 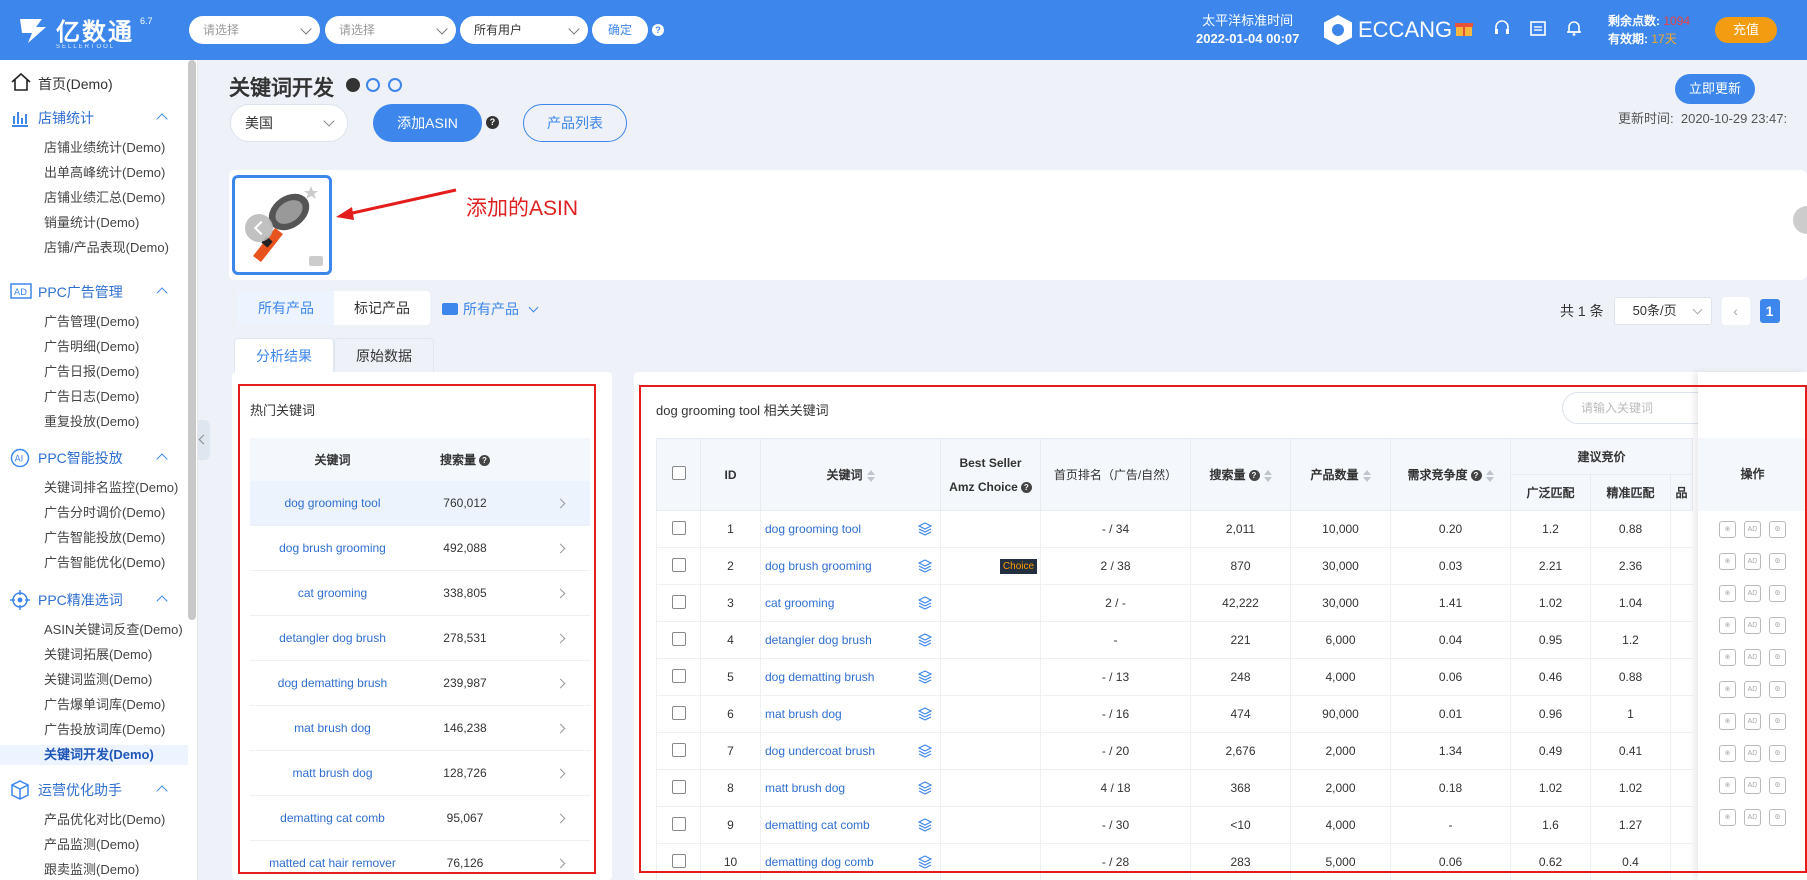 What do you see at coordinates (575, 123) in the screenshot?
I see `product-list-button: 产品列表` at bounding box center [575, 123].